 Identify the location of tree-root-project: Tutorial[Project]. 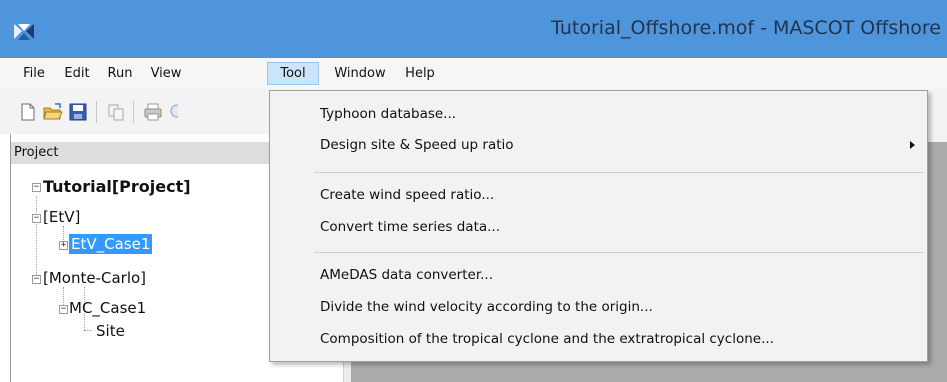
(117, 187).